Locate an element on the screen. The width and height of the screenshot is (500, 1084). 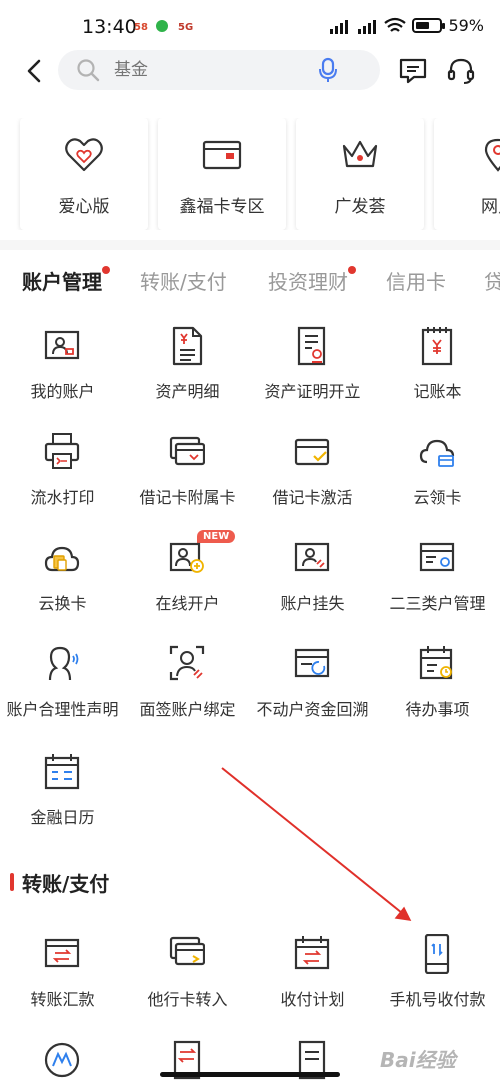
grid-item-label: 我的账户 is located at coordinates (62, 391).